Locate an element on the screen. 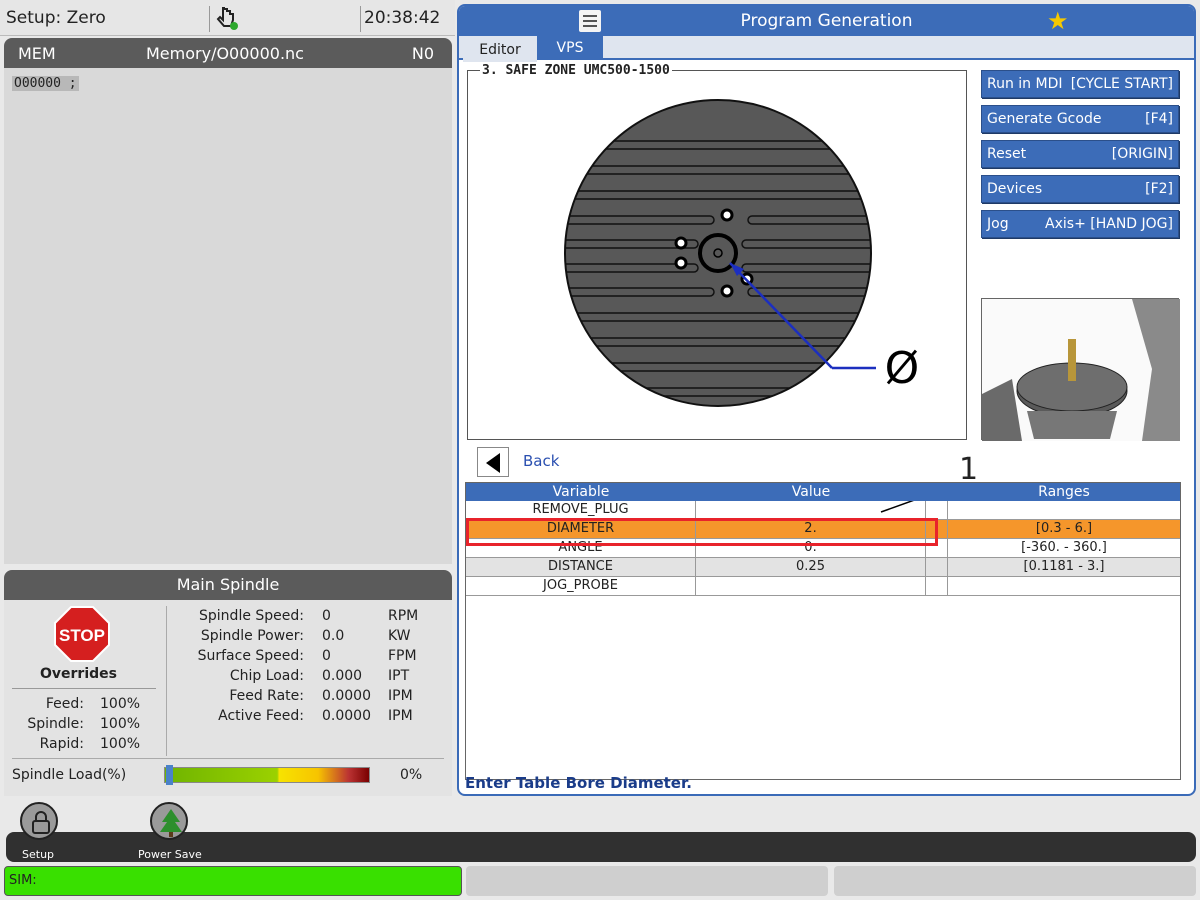 The height and width of the screenshot is (900, 1200). column-header-ranges: Ranges is located at coordinates (1064, 492).